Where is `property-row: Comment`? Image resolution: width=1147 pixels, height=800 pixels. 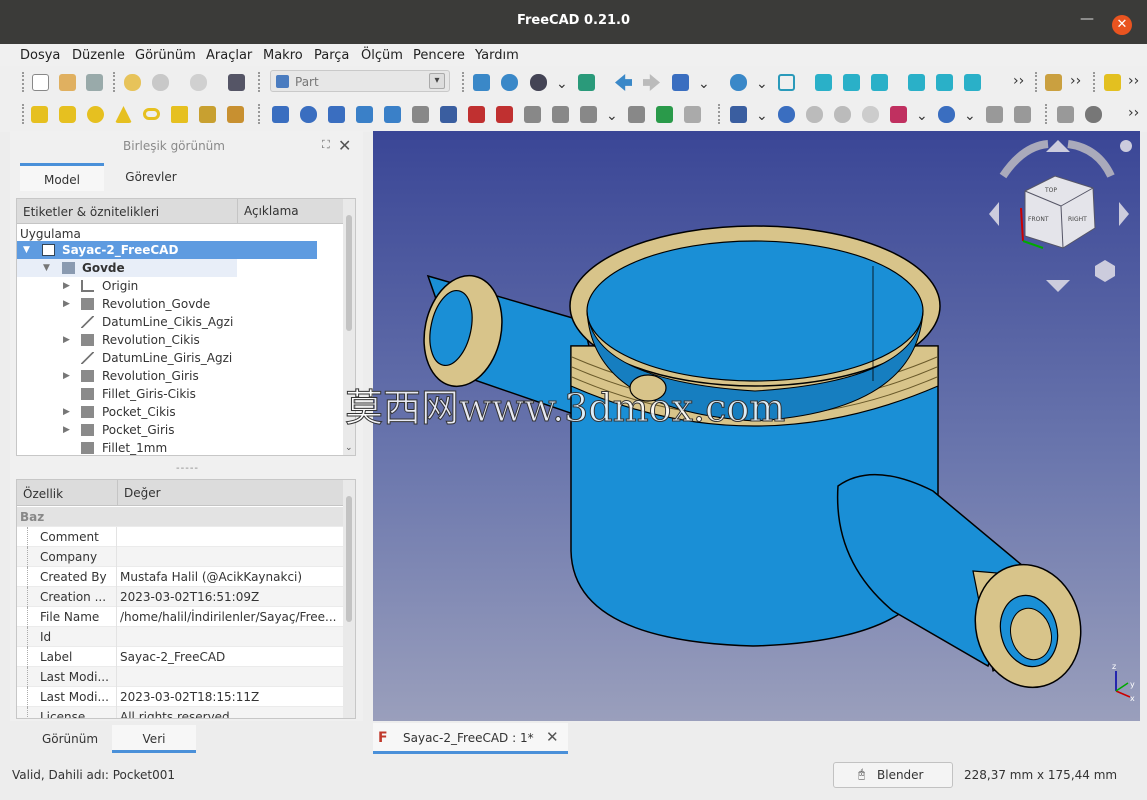
property-row: Comment is located at coordinates (180, 537).